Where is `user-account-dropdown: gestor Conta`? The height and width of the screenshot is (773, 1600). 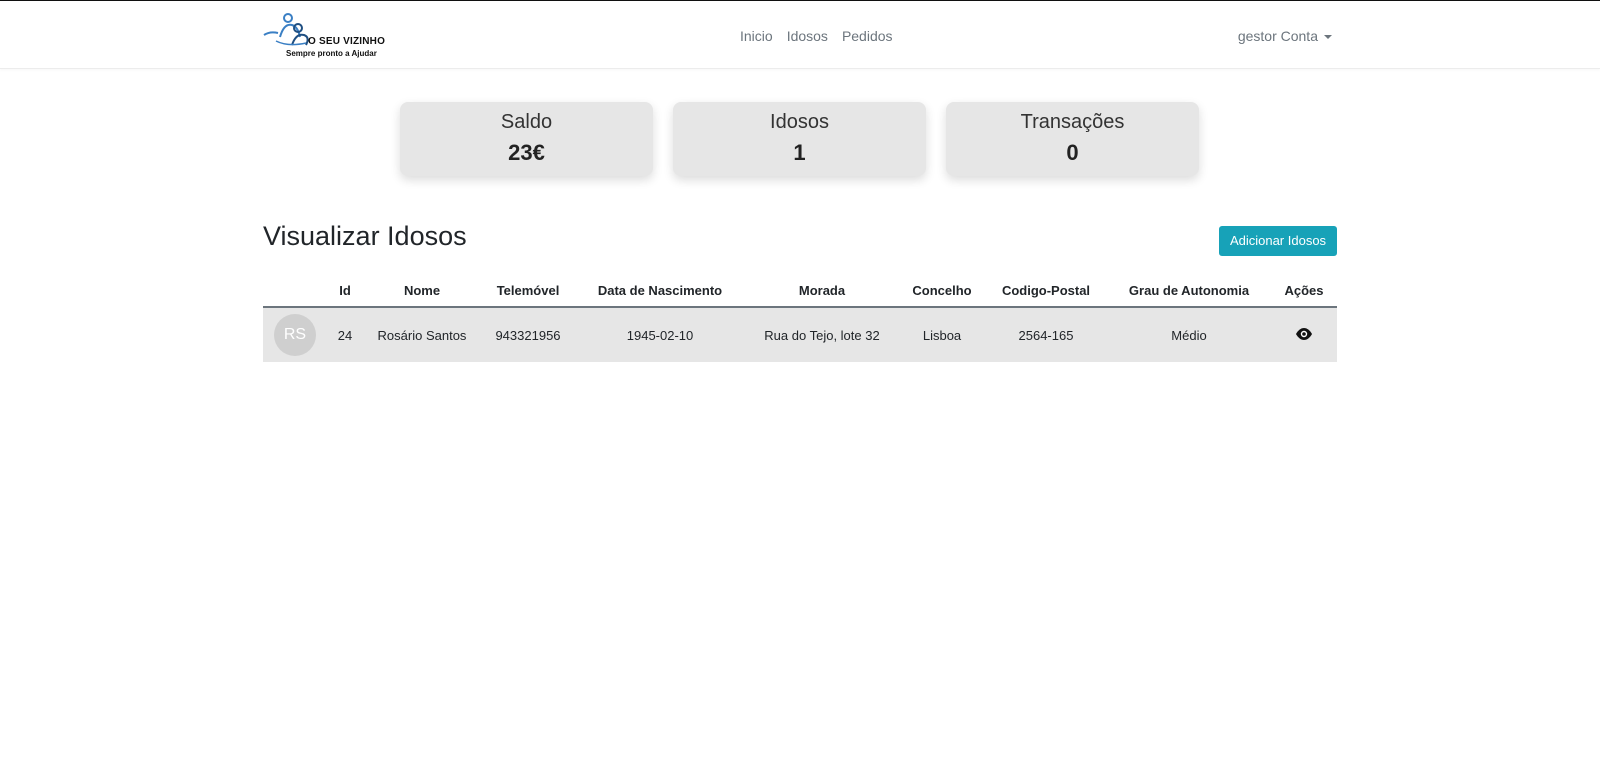
user-account-dropdown: gestor Conta is located at coordinates (1285, 36).